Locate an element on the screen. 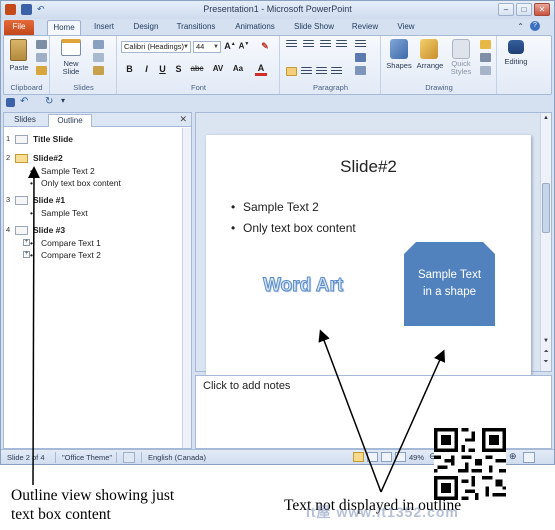 The height and width of the screenshot is (530, 555). tab-design: Design is located at coordinates (146, 27).